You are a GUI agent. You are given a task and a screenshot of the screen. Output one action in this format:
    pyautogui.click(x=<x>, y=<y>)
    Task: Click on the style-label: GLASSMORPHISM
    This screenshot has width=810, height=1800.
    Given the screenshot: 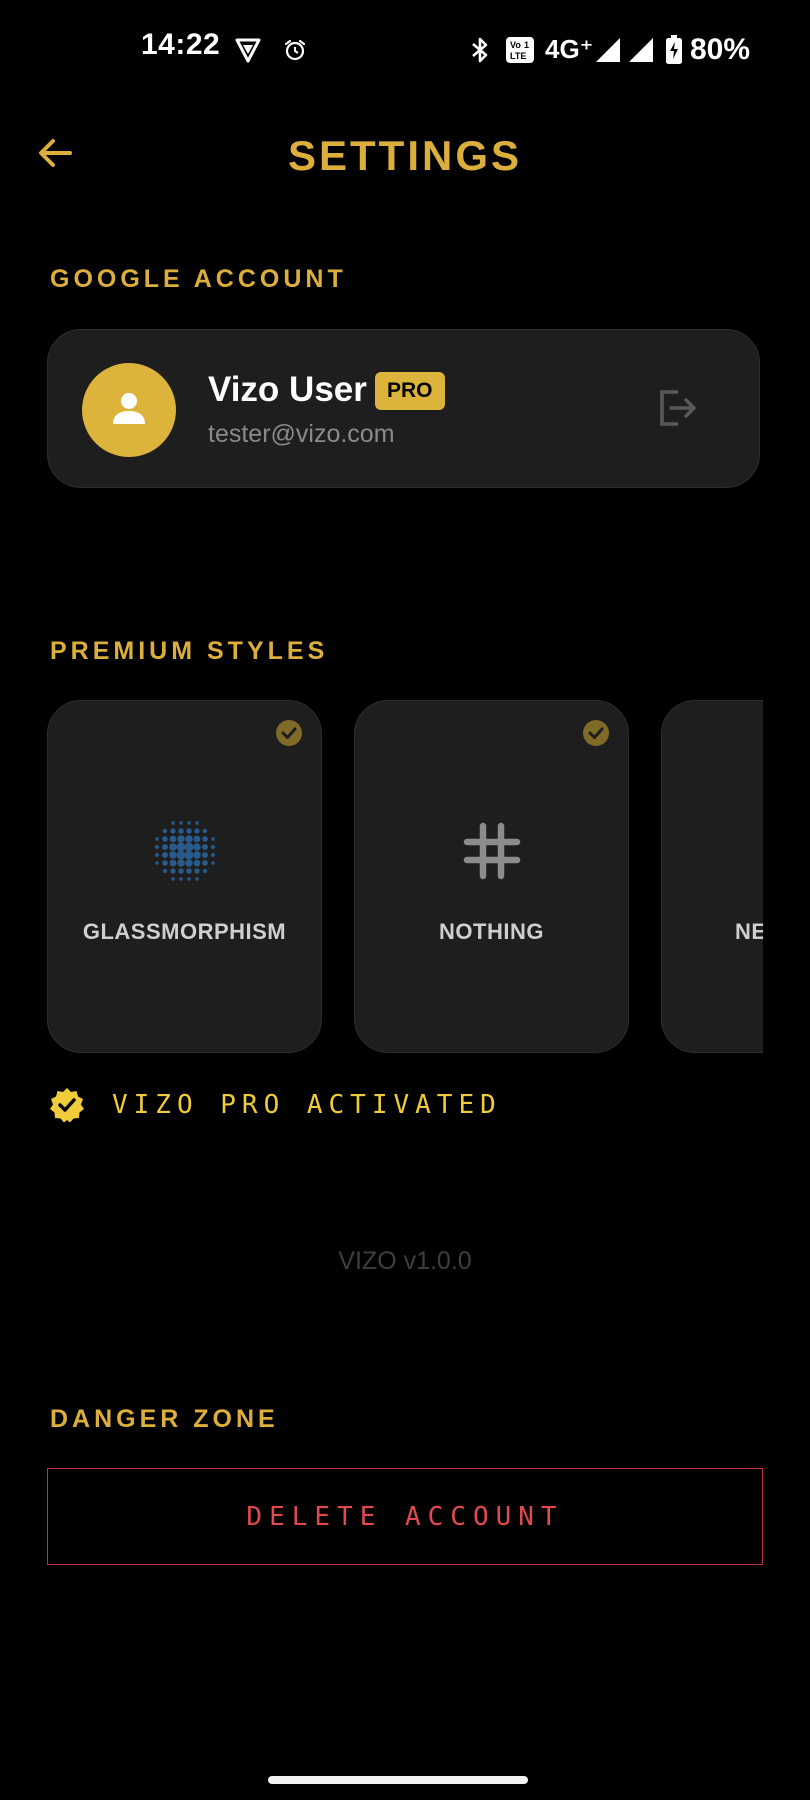 What is the action you would take?
    pyautogui.click(x=184, y=931)
    